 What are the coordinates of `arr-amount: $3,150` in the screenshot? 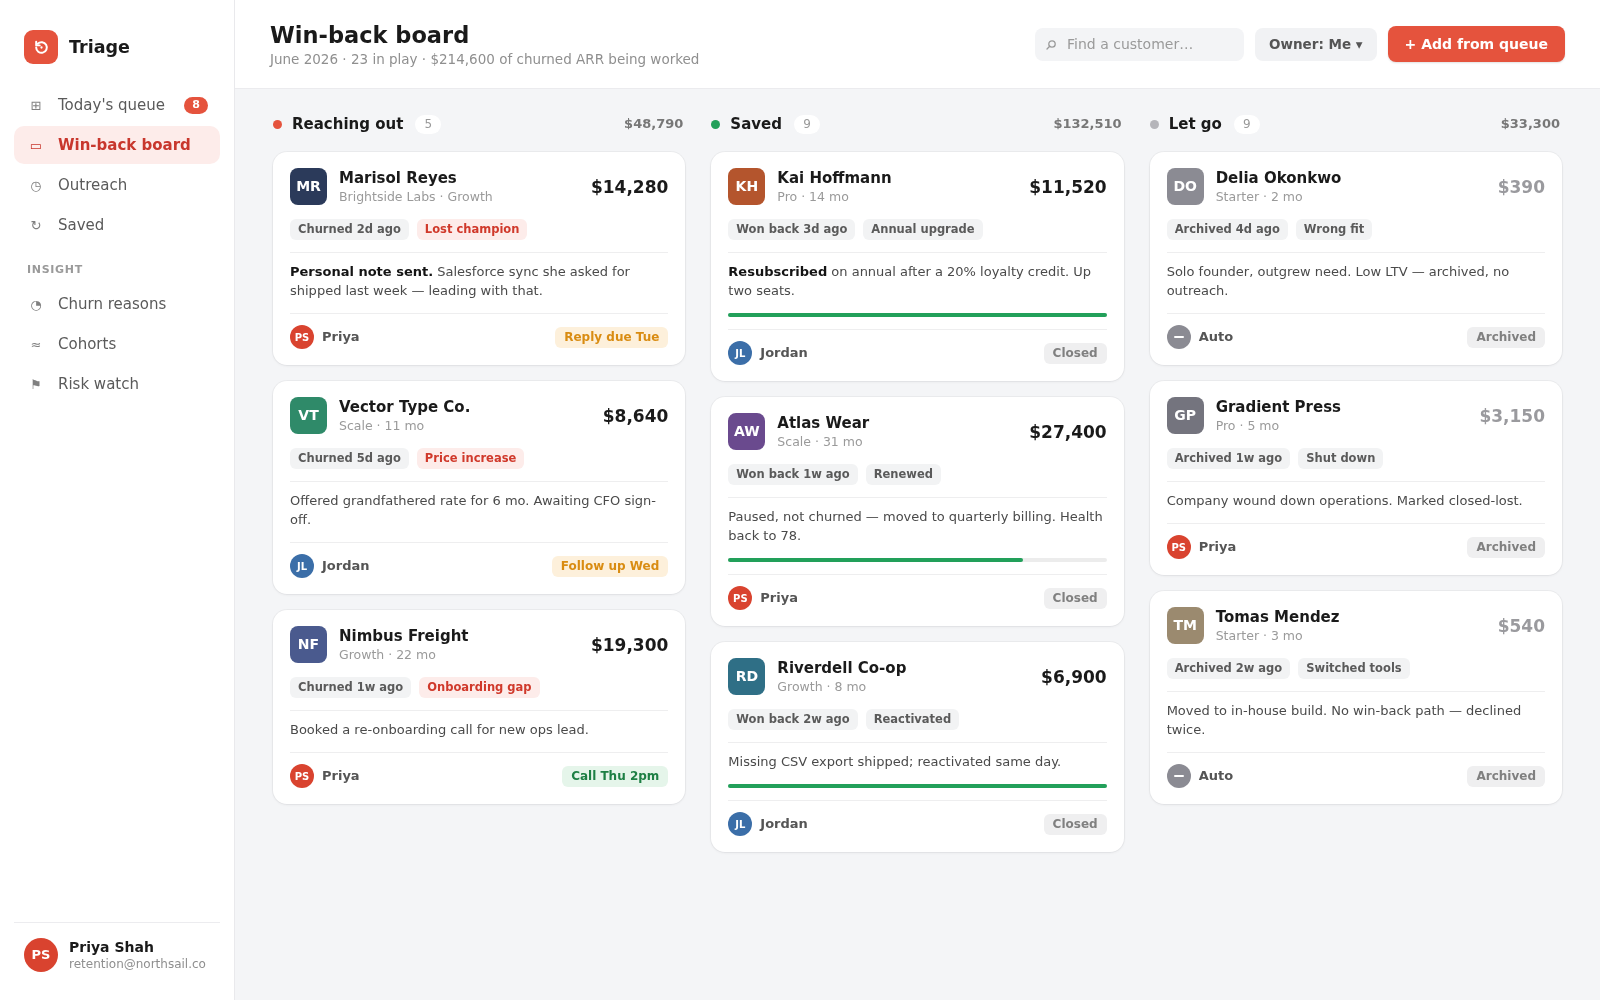 It's located at (1512, 416).